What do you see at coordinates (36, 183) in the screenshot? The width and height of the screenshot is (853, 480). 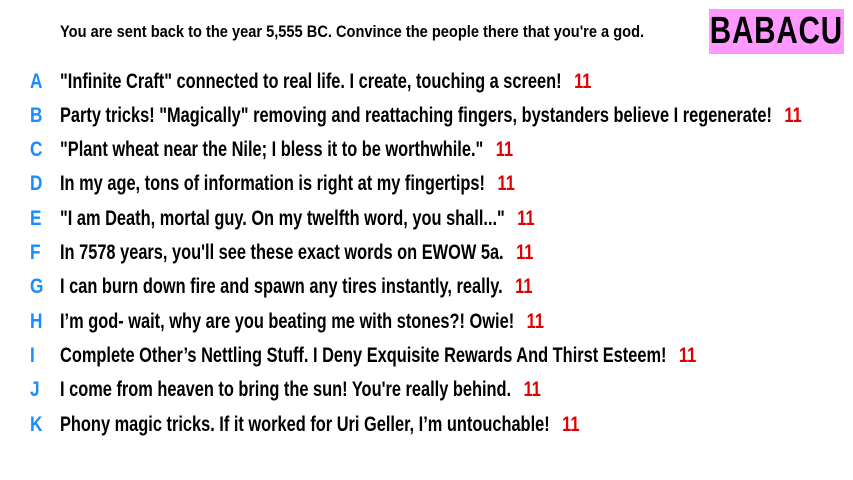 I see `response-letter: D` at bounding box center [36, 183].